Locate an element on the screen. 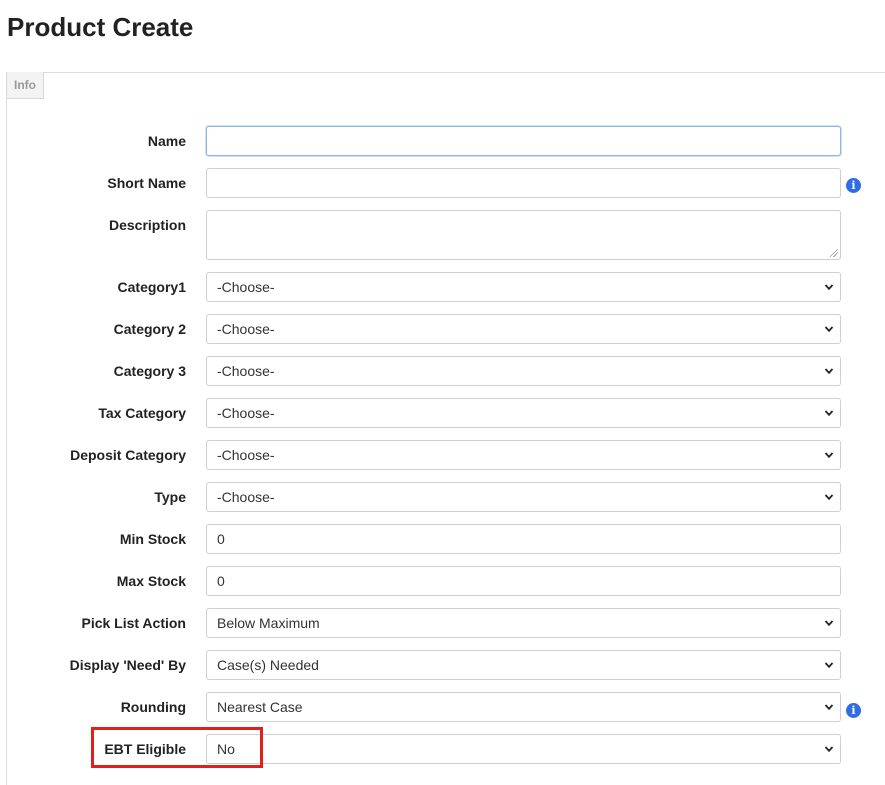 Image resolution: width=885 pixels, height=785 pixels. tax-category-select: -Choose- is located at coordinates (523, 413).